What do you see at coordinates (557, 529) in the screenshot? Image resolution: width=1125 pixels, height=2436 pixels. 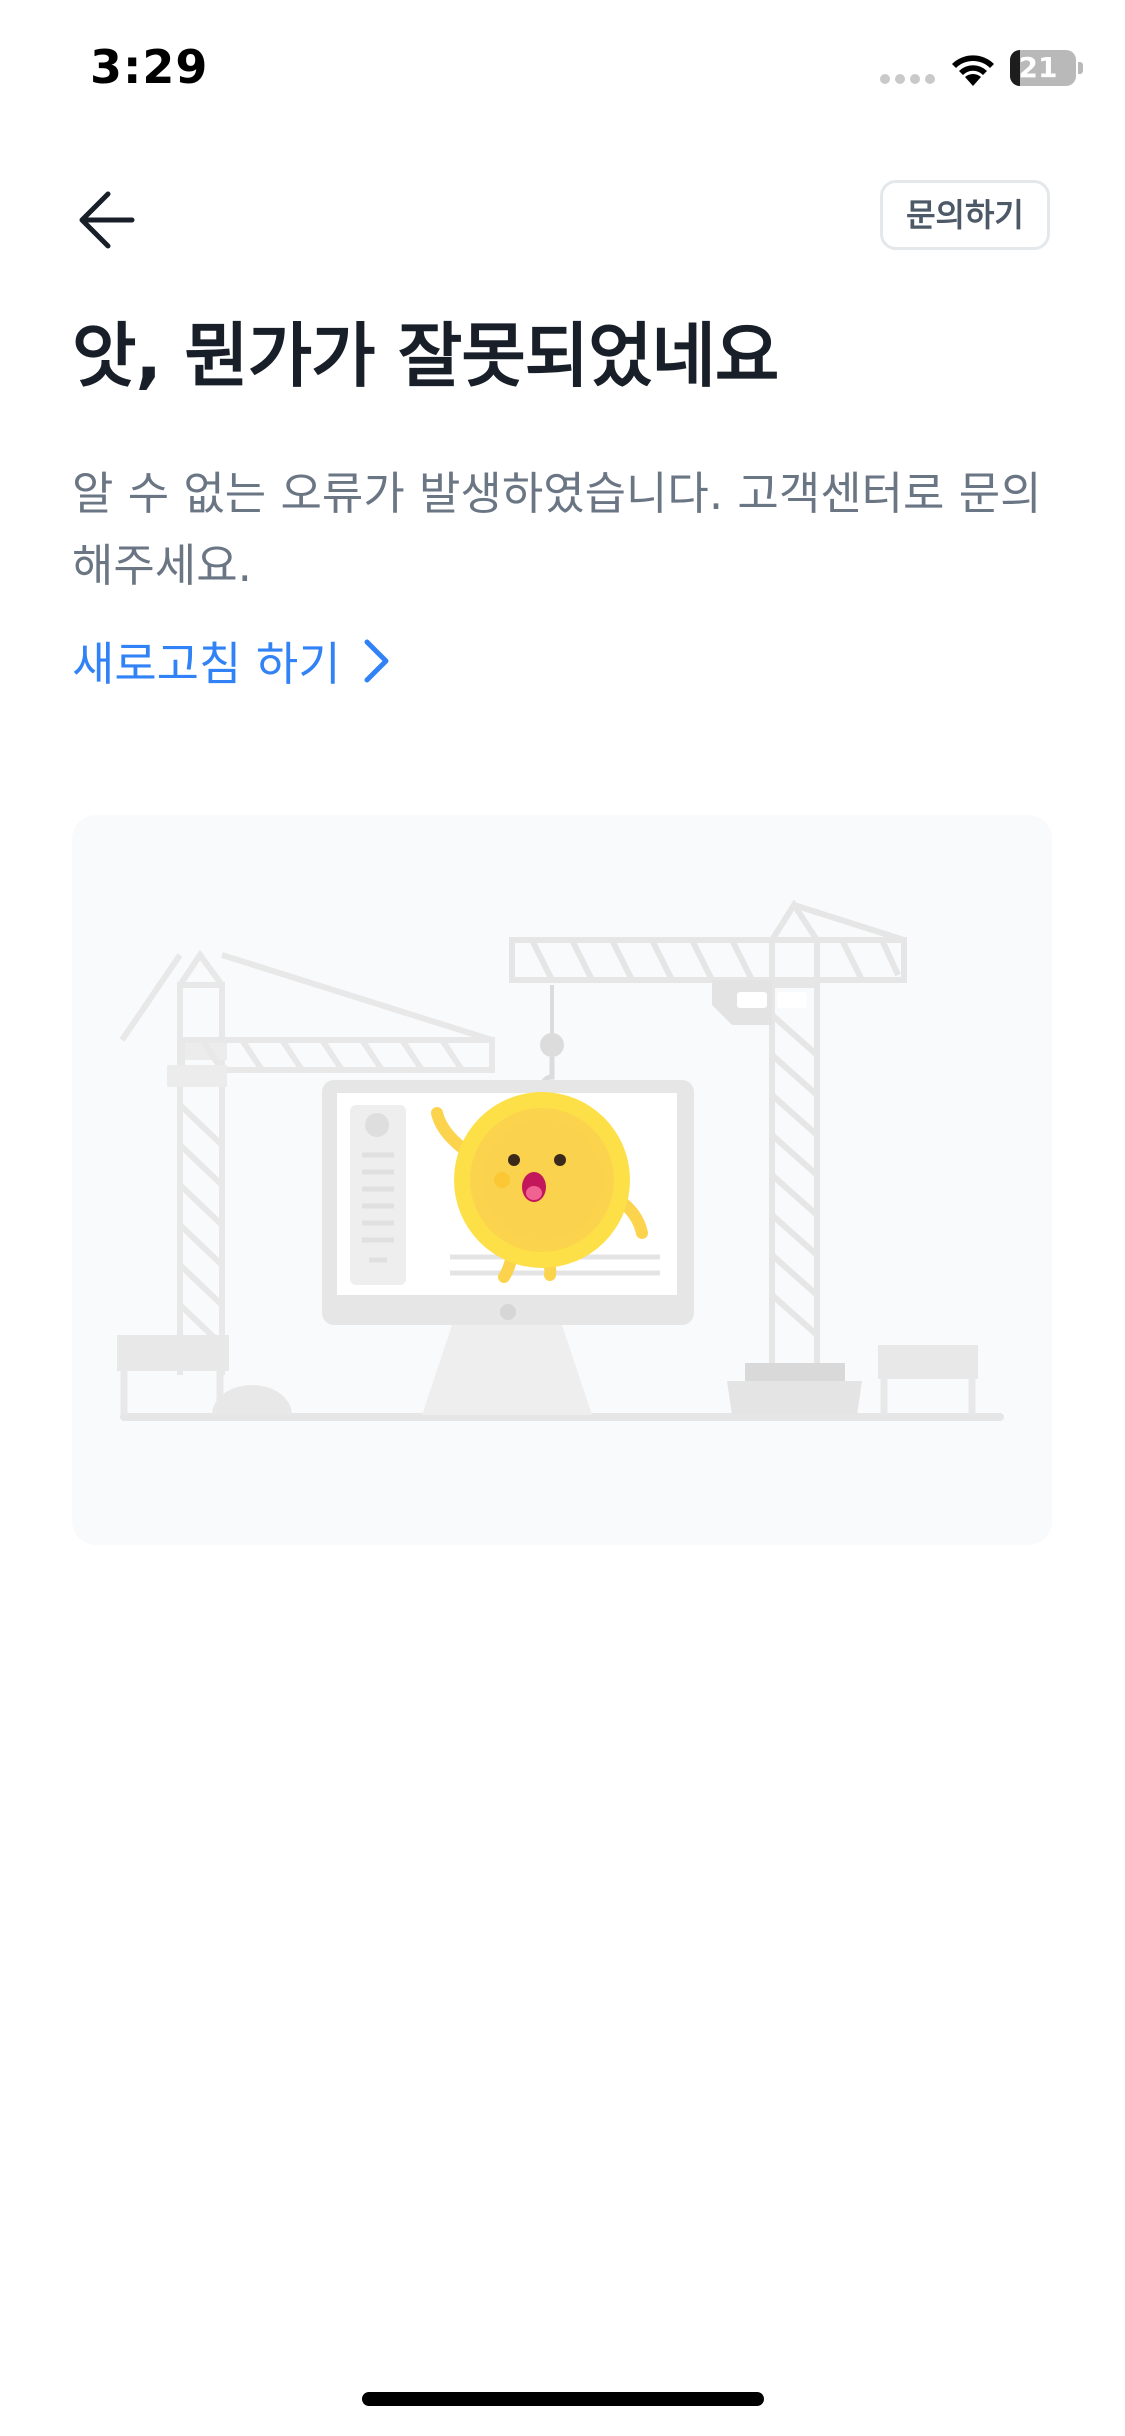 I see `error-description: 알 수 없는 오류가 발생하였습니다. 고객센터로 문의해주세요.` at bounding box center [557, 529].